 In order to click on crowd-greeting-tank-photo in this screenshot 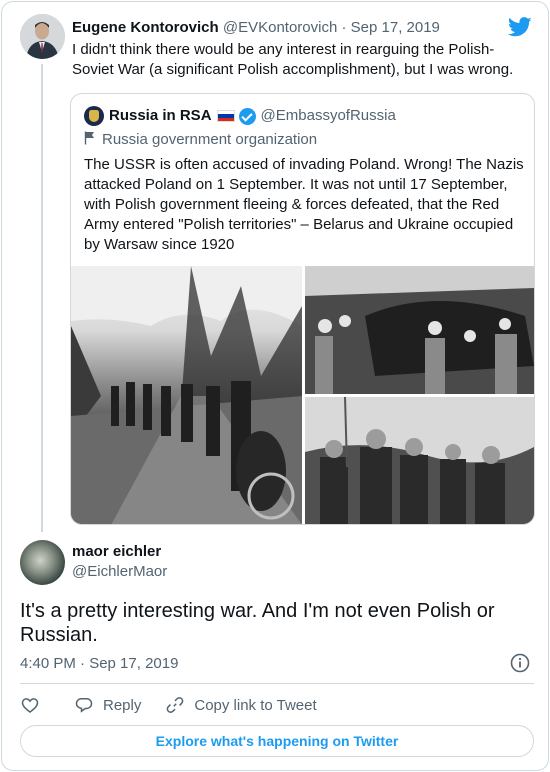, I will do `click(419, 330)`.